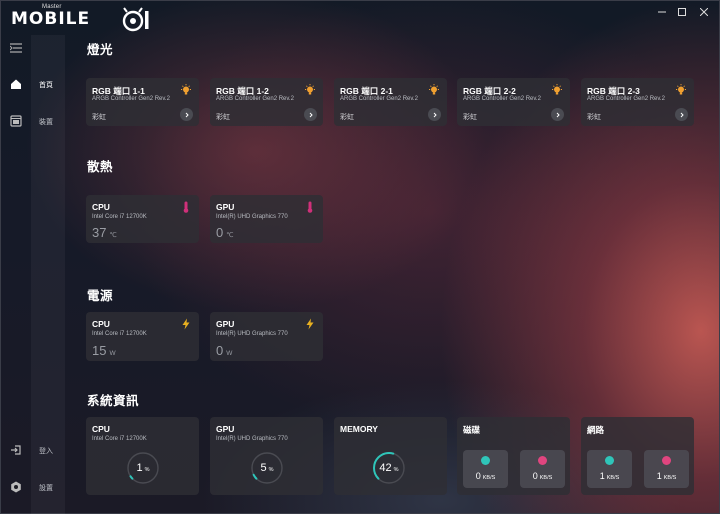 The image size is (720, 514). I want to click on lighting-card: RGB 端口 2-3 ARGB Controller Gen2 Rev.2 彩虹, so click(637, 102).